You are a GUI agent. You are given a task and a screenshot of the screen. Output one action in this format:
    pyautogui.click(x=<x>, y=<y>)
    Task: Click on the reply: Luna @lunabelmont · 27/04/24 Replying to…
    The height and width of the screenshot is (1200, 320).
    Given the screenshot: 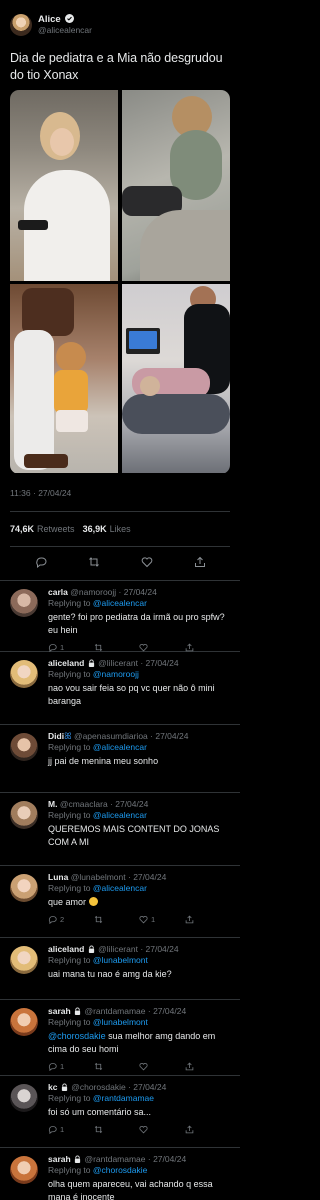 What is the action you would take?
    pyautogui.click(x=120, y=902)
    